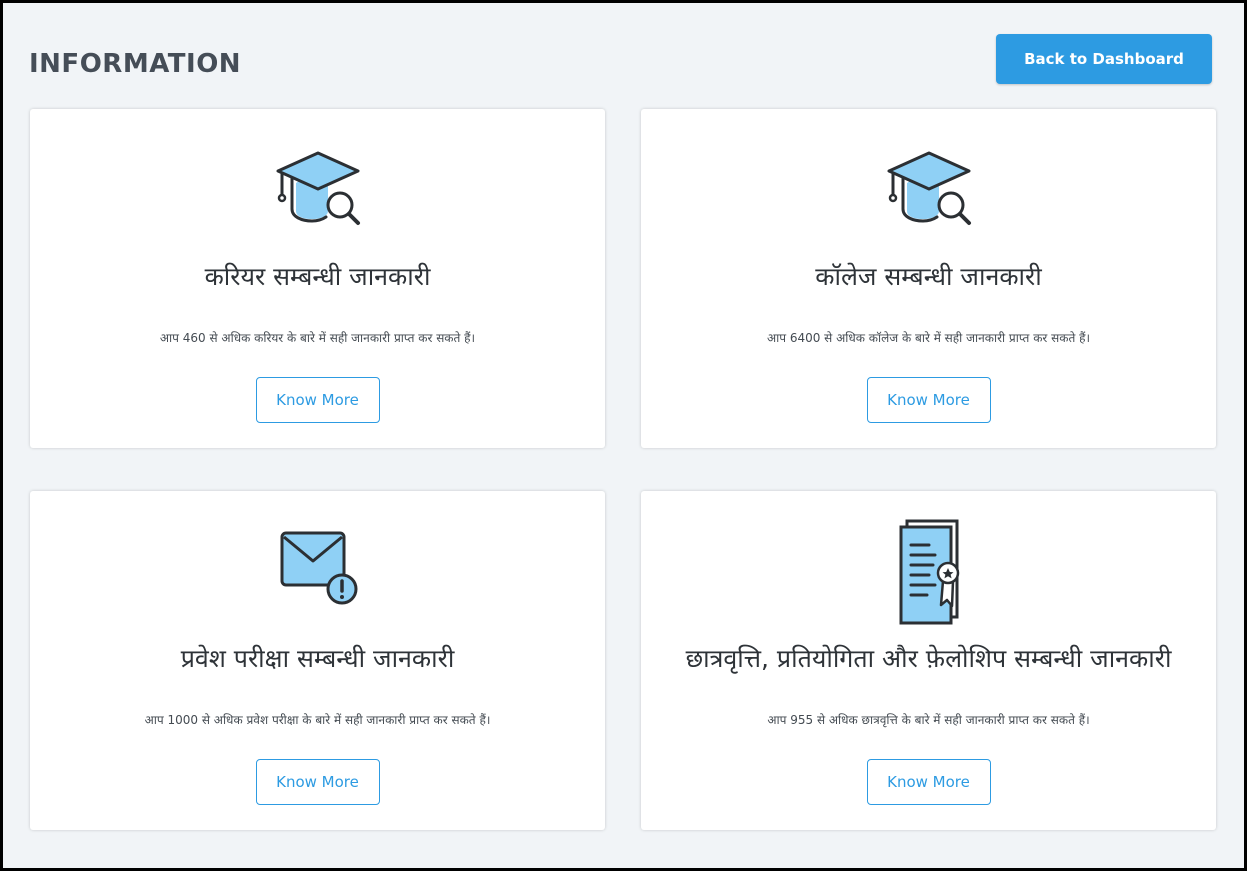 This screenshot has width=1247, height=871. Describe the element at coordinates (135, 64) in the screenshot. I see `page-title: INFORMATION` at that location.